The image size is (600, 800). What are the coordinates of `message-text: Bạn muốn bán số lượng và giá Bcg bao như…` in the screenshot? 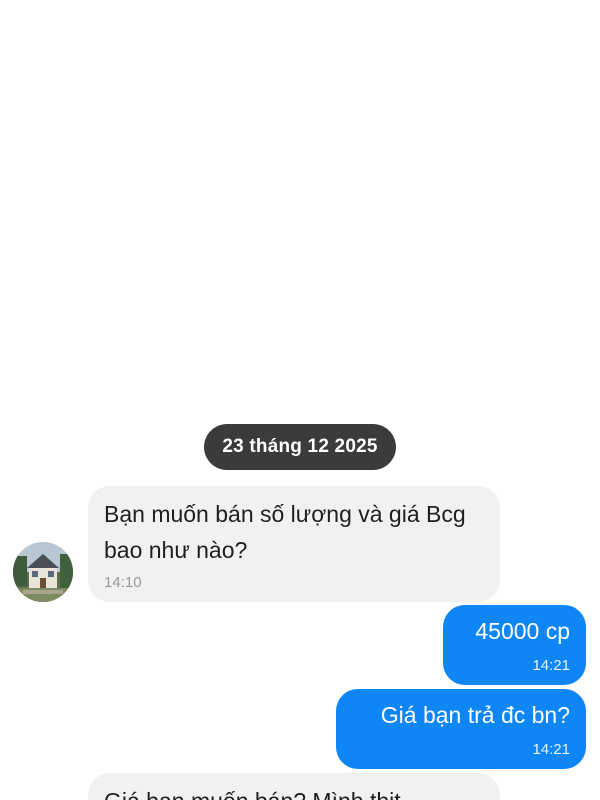 It's located at (285, 532).